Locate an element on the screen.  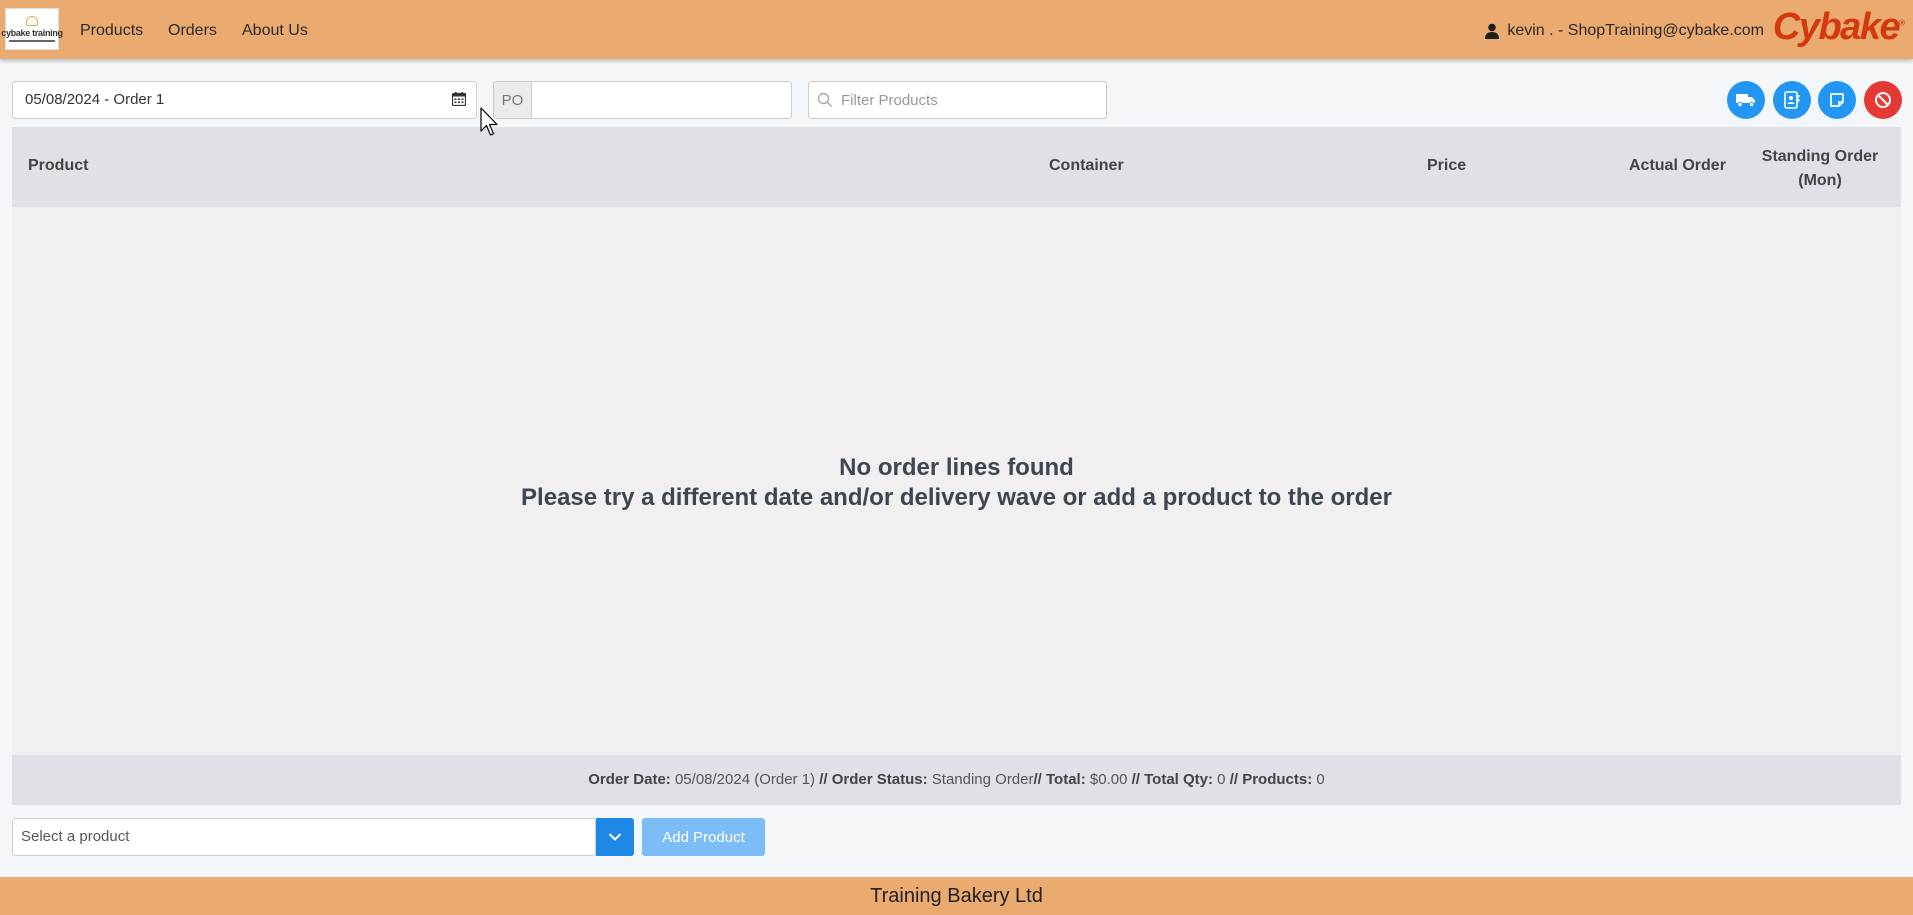
user-icon is located at coordinates (1492, 31).